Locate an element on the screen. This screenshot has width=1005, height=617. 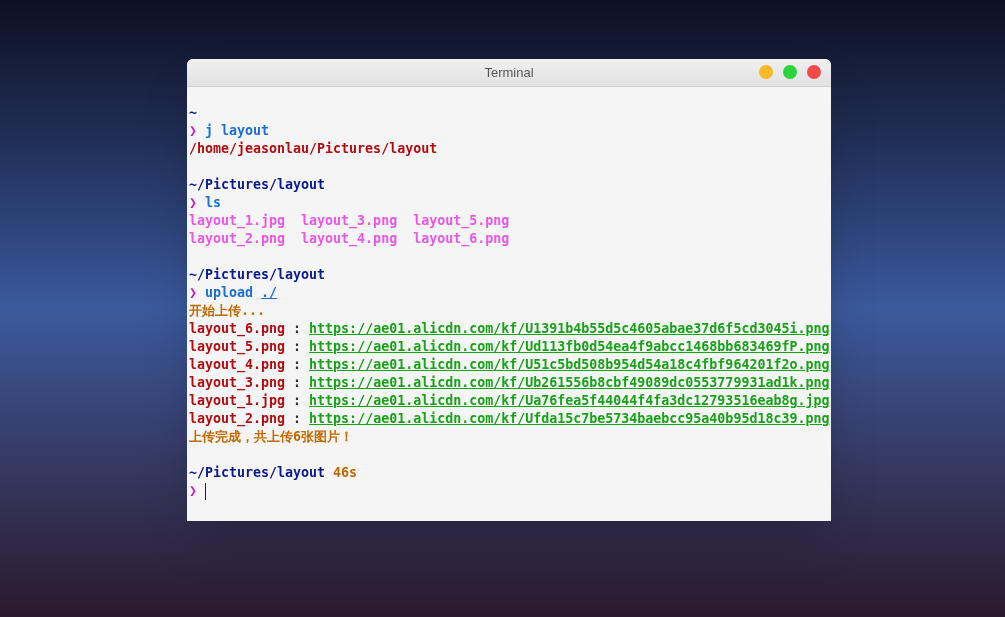
url-link: https://ae01.alicdn.com/kf/Ub261556b8cbf49089dc0553779931ad1k.png is located at coordinates (569, 383).